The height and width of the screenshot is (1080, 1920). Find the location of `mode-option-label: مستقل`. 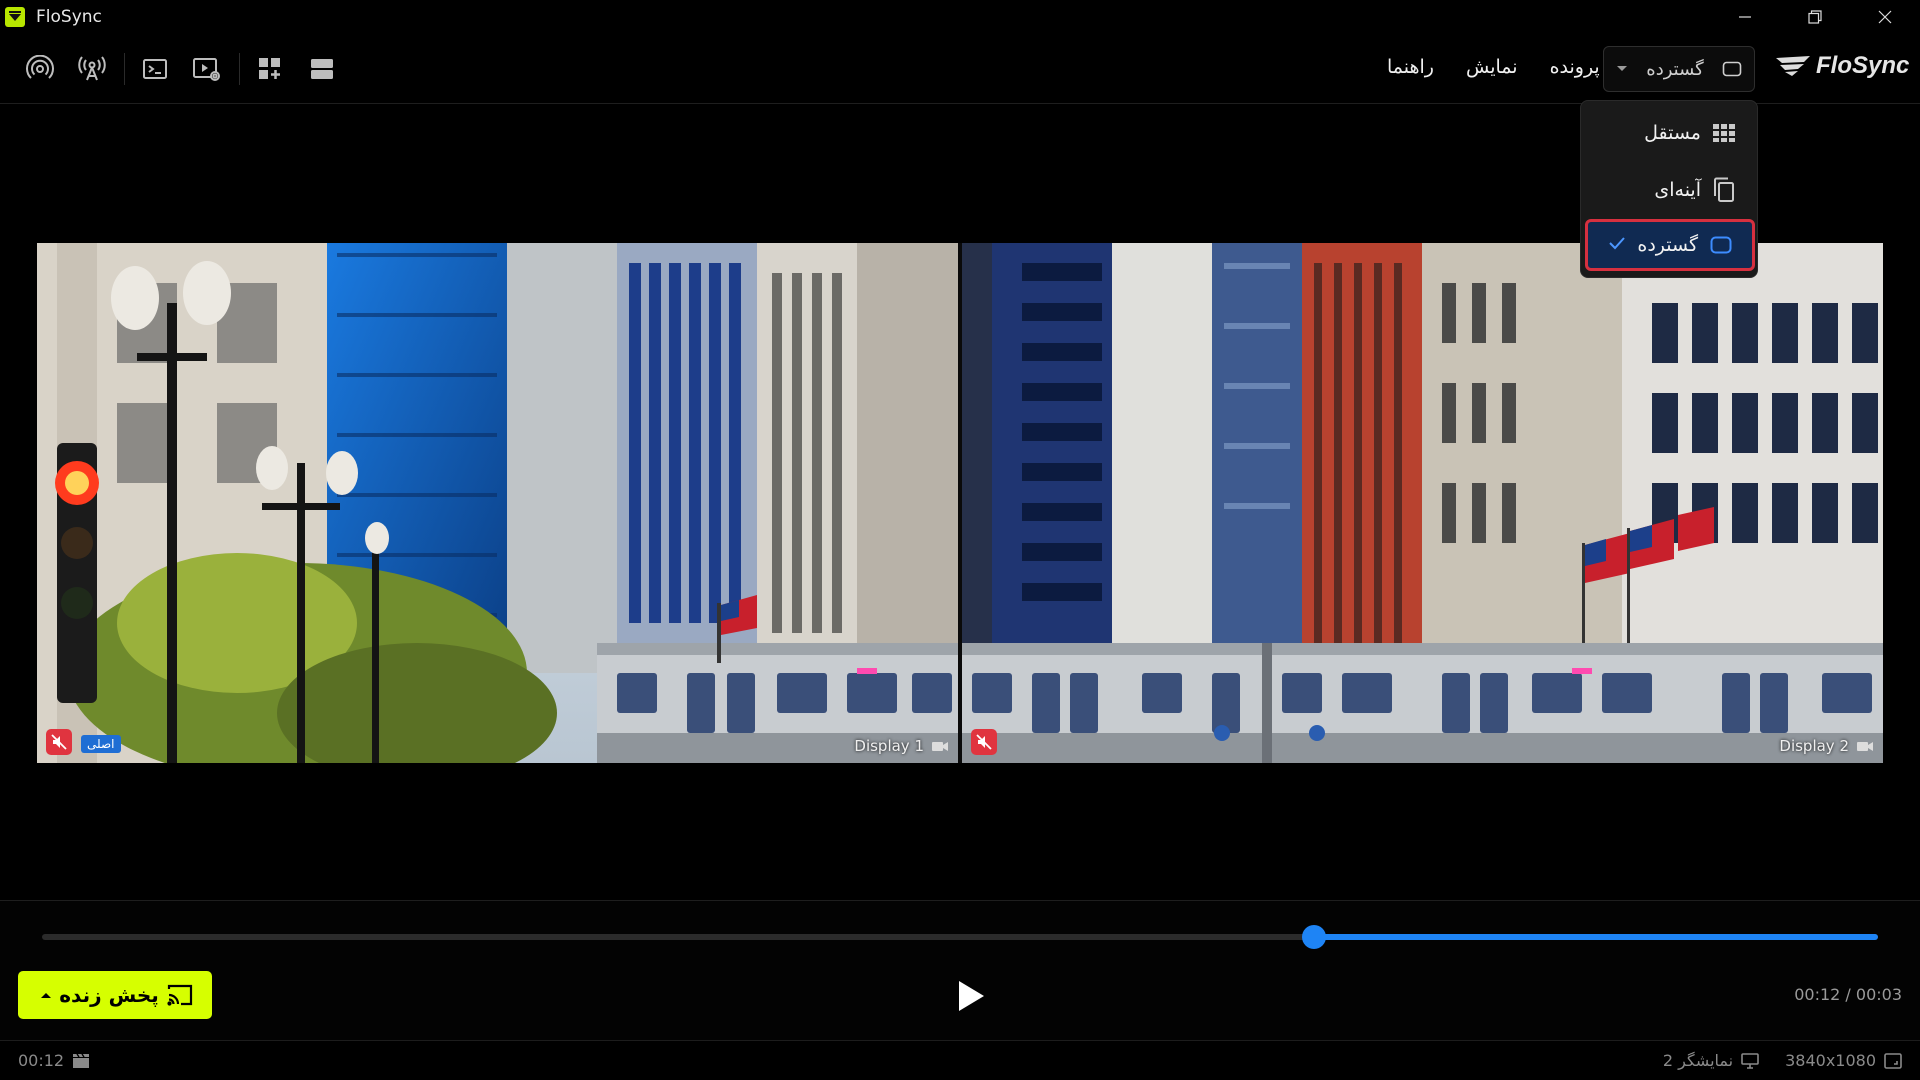

mode-option-label: مستقل is located at coordinates (1672, 133).